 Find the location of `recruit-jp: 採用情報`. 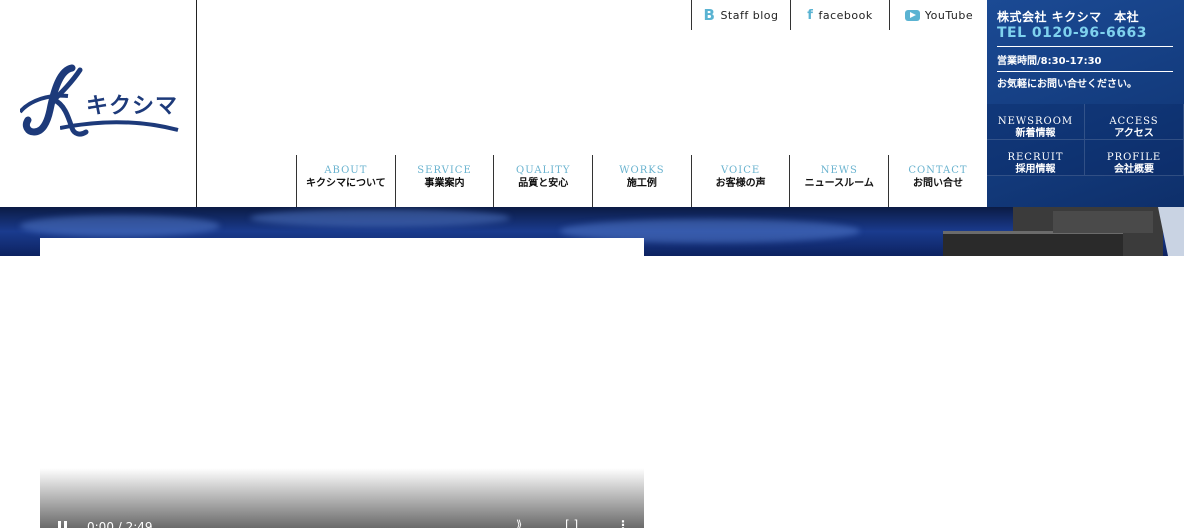

recruit-jp: 採用情報 is located at coordinates (1035, 169).